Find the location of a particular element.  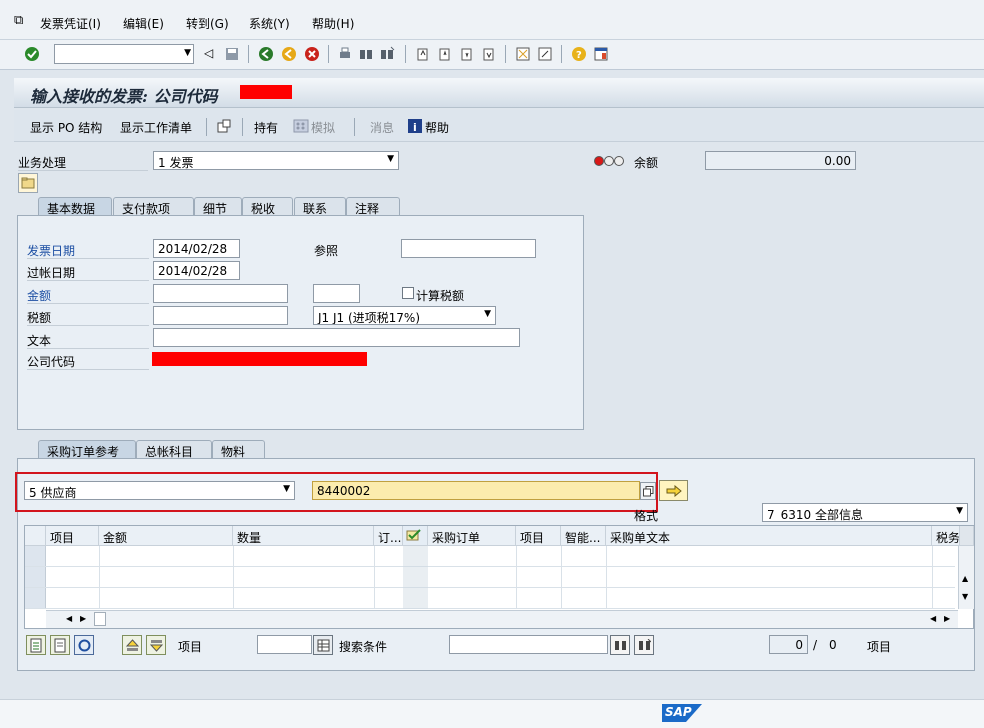

help-icon: ? is located at coordinates (579, 54).